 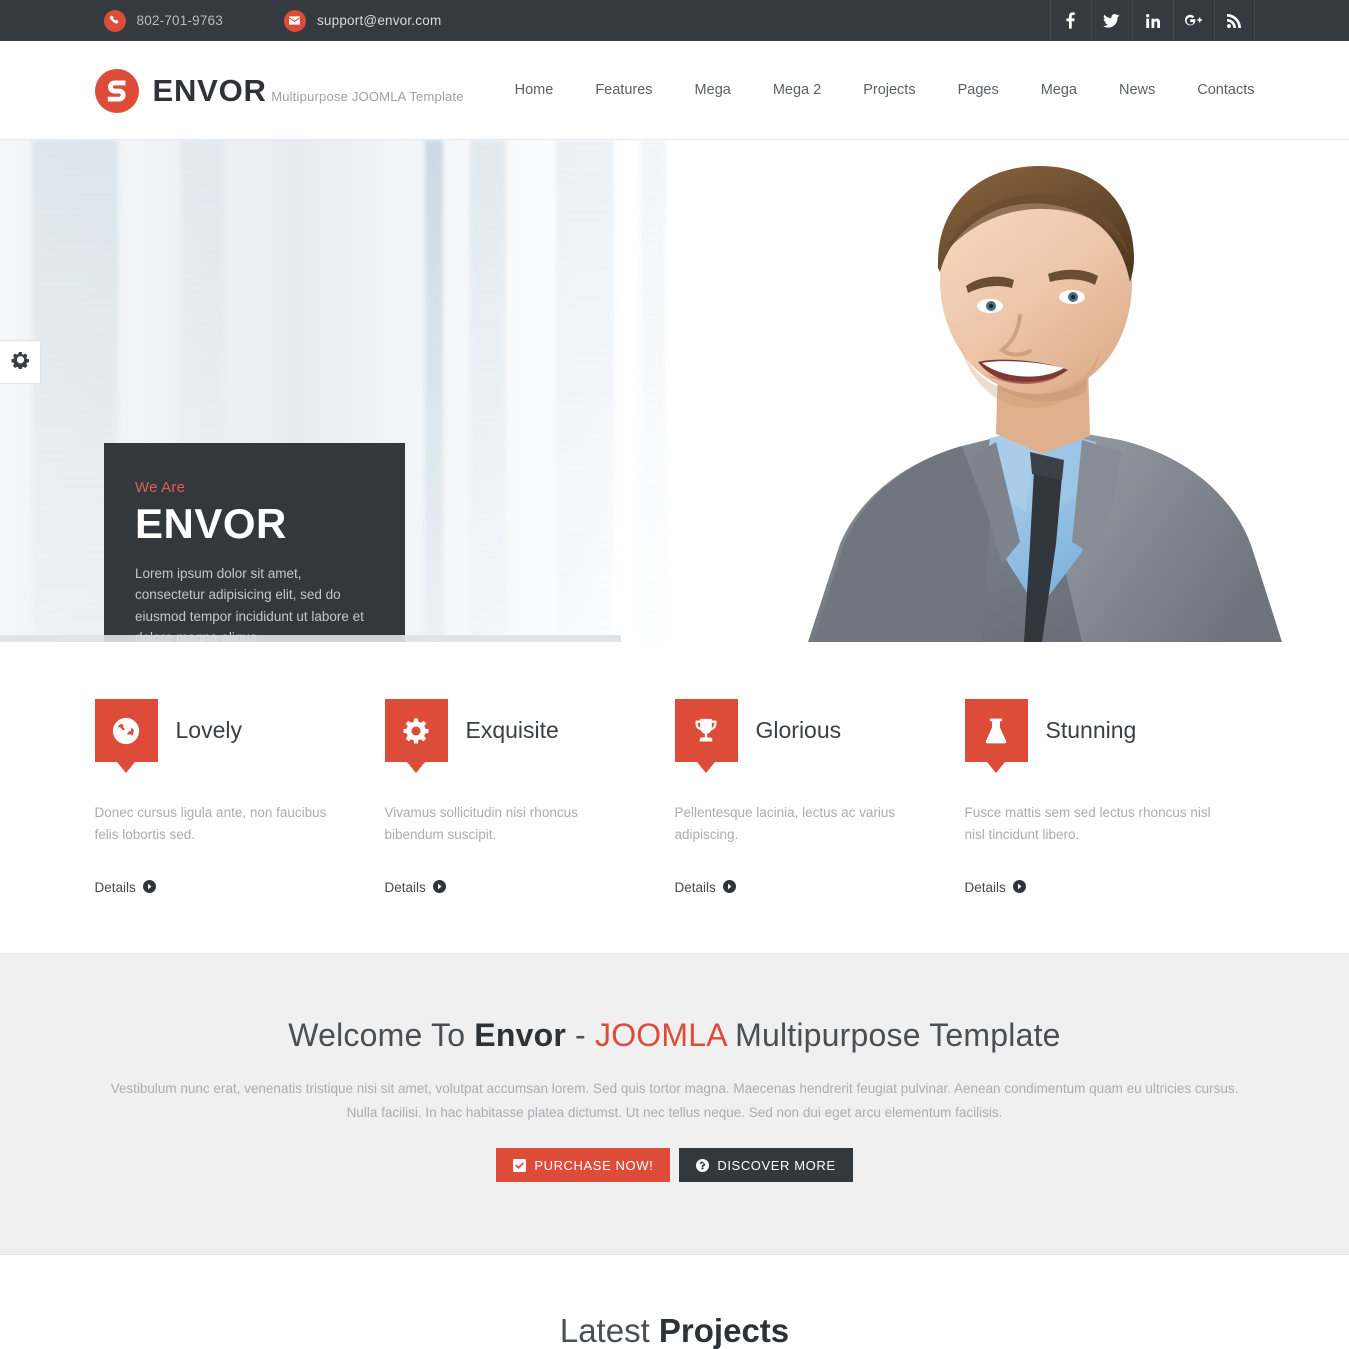 What do you see at coordinates (799, 730) in the screenshot?
I see `feature-title: Glorious` at bounding box center [799, 730].